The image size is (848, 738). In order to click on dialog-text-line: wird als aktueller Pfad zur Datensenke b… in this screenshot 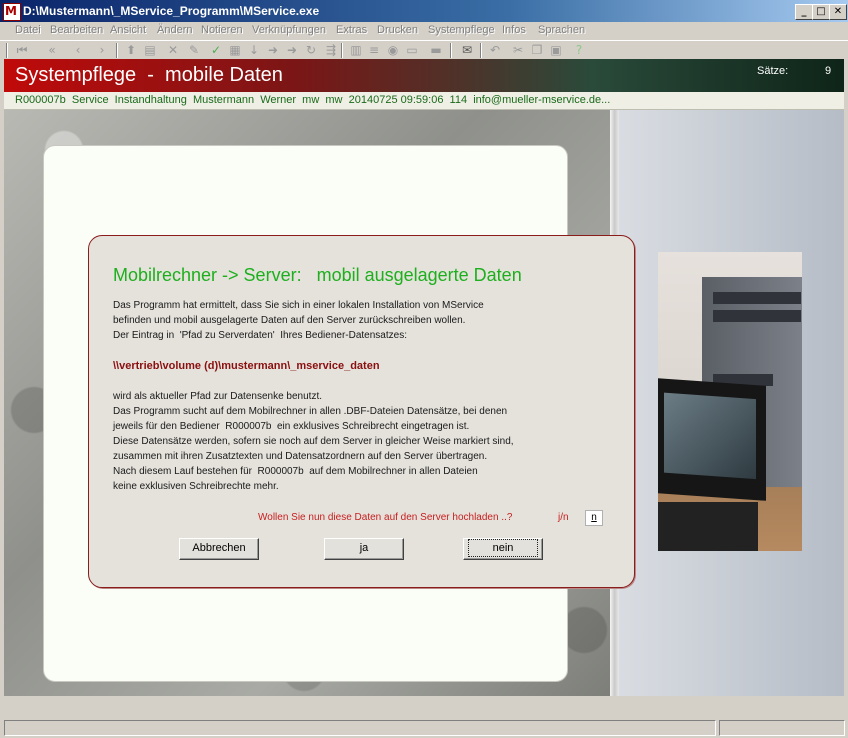, I will do `click(217, 396)`.